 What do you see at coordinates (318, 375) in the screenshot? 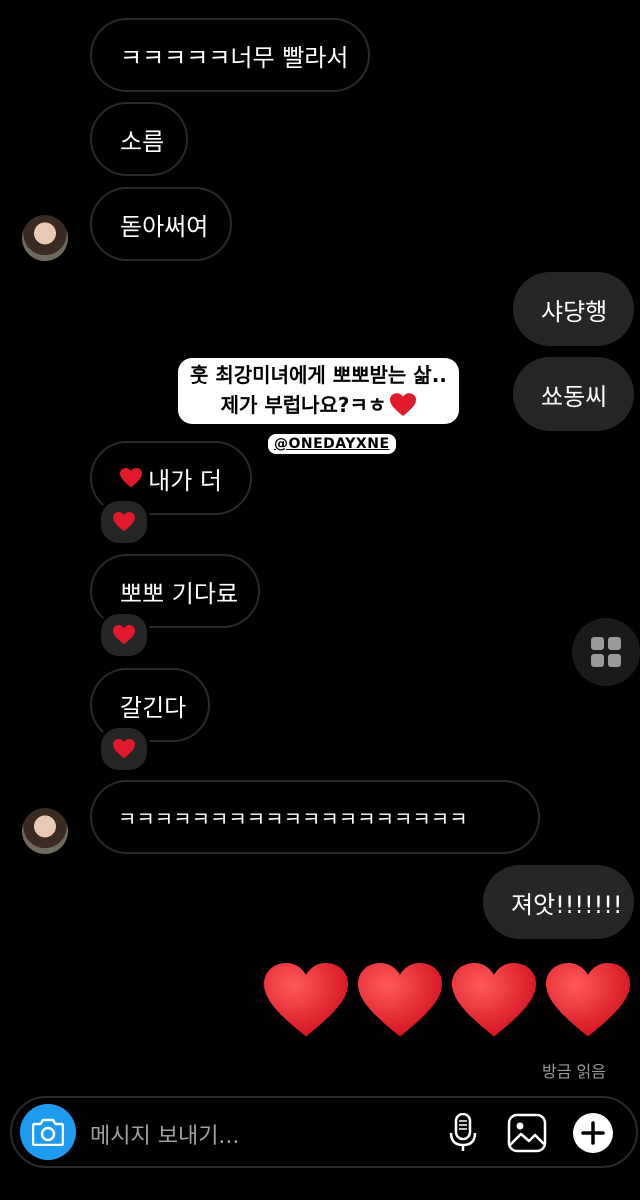
I see `story-caption-line1: 훗 최강미녀에게 뽀뽀받는 삶..` at bounding box center [318, 375].